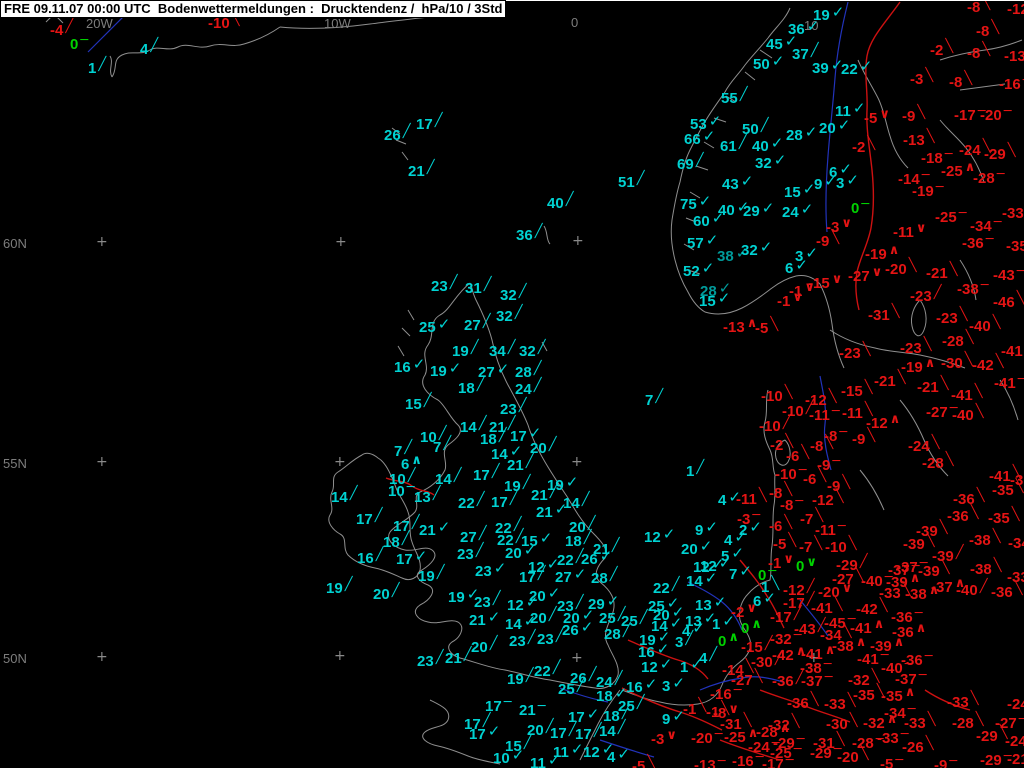  Describe the element at coordinates (972, 589) in the screenshot. I see `station-report: -40 ╱` at that location.